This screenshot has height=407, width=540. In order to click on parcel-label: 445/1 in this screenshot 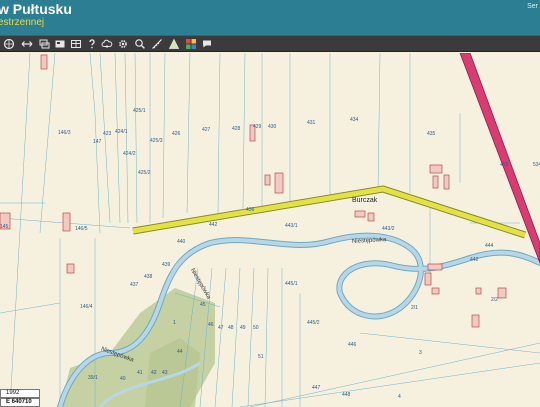, I will do `click(291, 284)`.